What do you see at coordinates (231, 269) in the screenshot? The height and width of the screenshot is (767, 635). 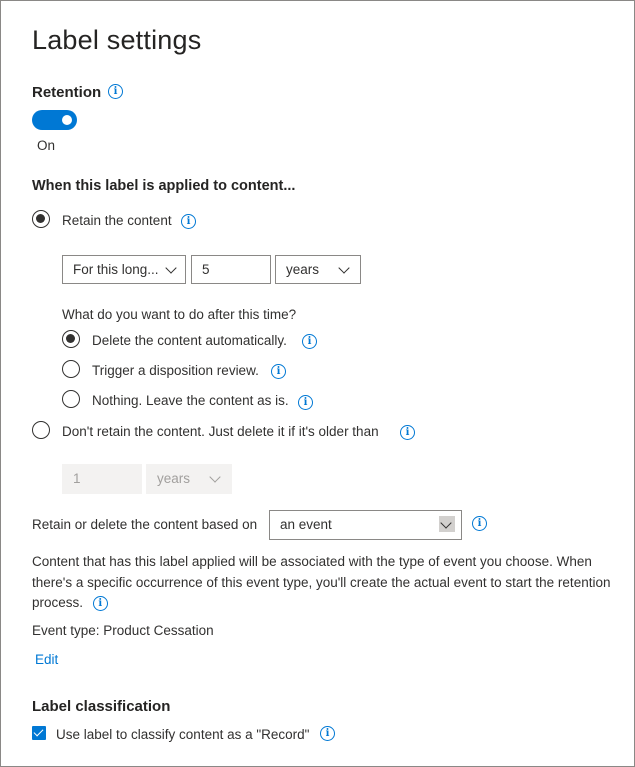 I see `duration-value-input: 5` at bounding box center [231, 269].